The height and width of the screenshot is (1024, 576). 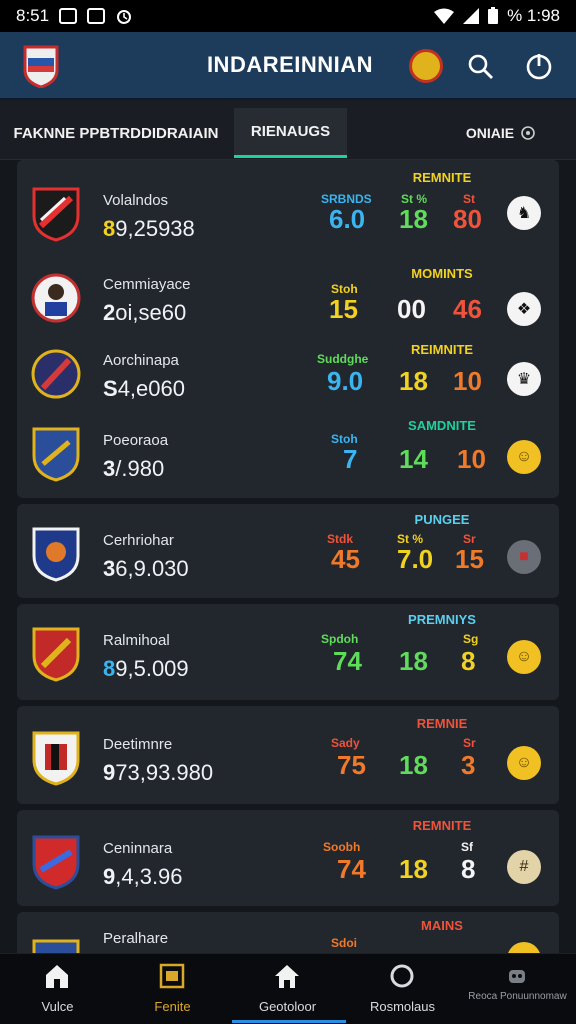 What do you see at coordinates (136, 640) in the screenshot?
I see `team-name: Ralmihoal` at bounding box center [136, 640].